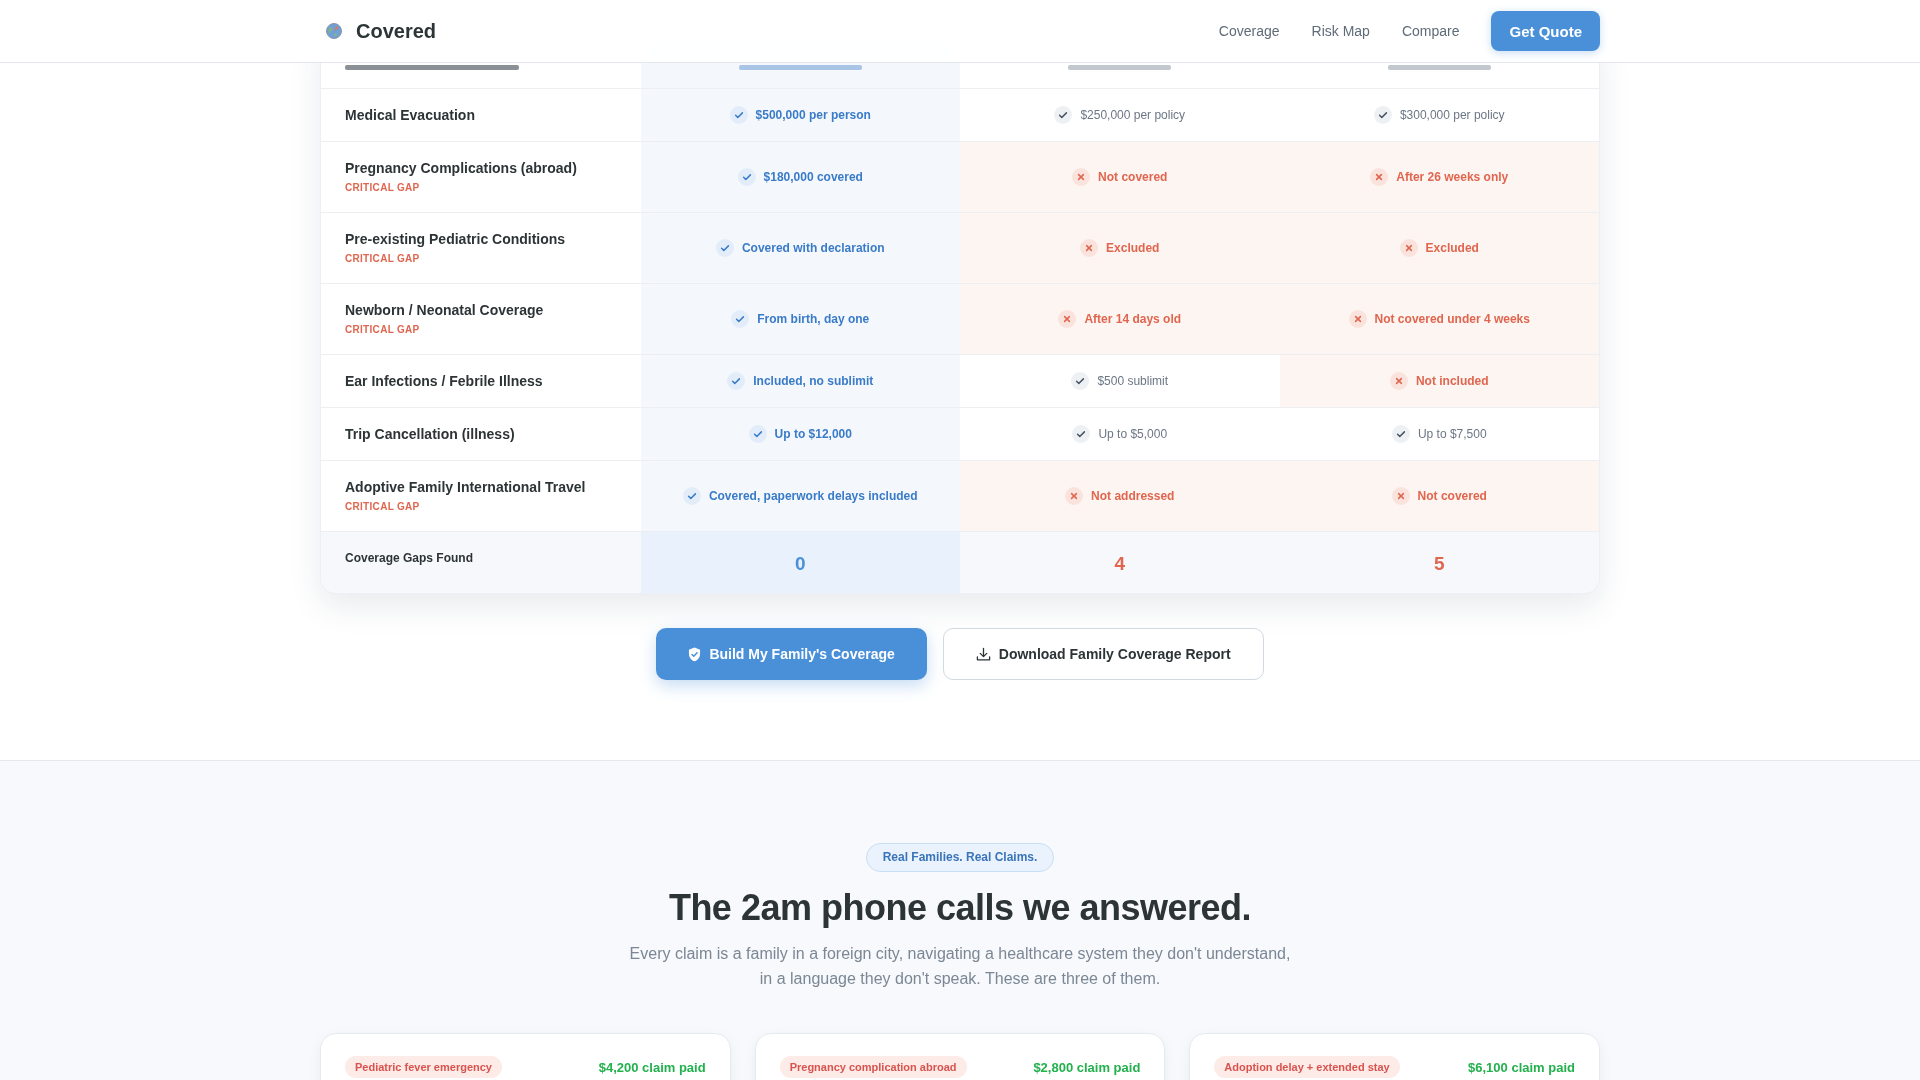  What do you see at coordinates (1307, 1067) in the screenshot?
I see `claim-tag: Adoption delay + extended stay` at bounding box center [1307, 1067].